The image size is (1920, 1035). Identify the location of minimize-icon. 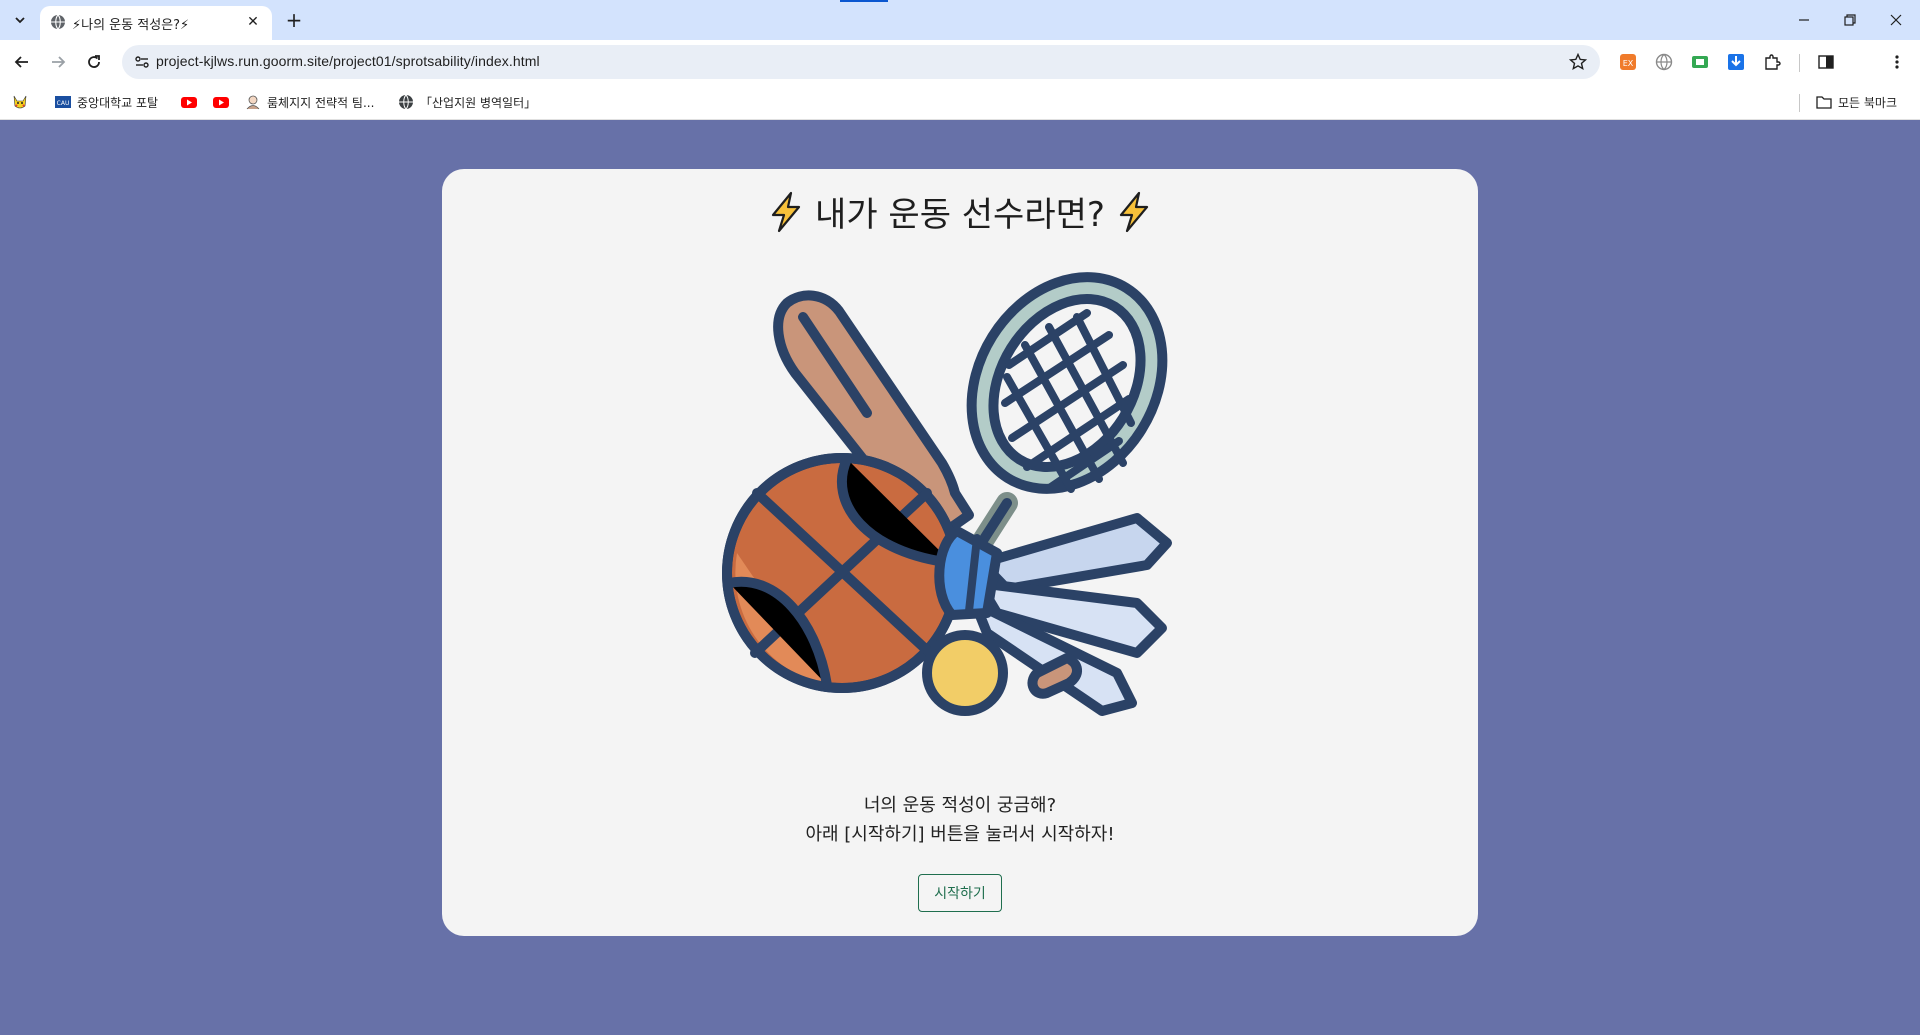
(1804, 20).